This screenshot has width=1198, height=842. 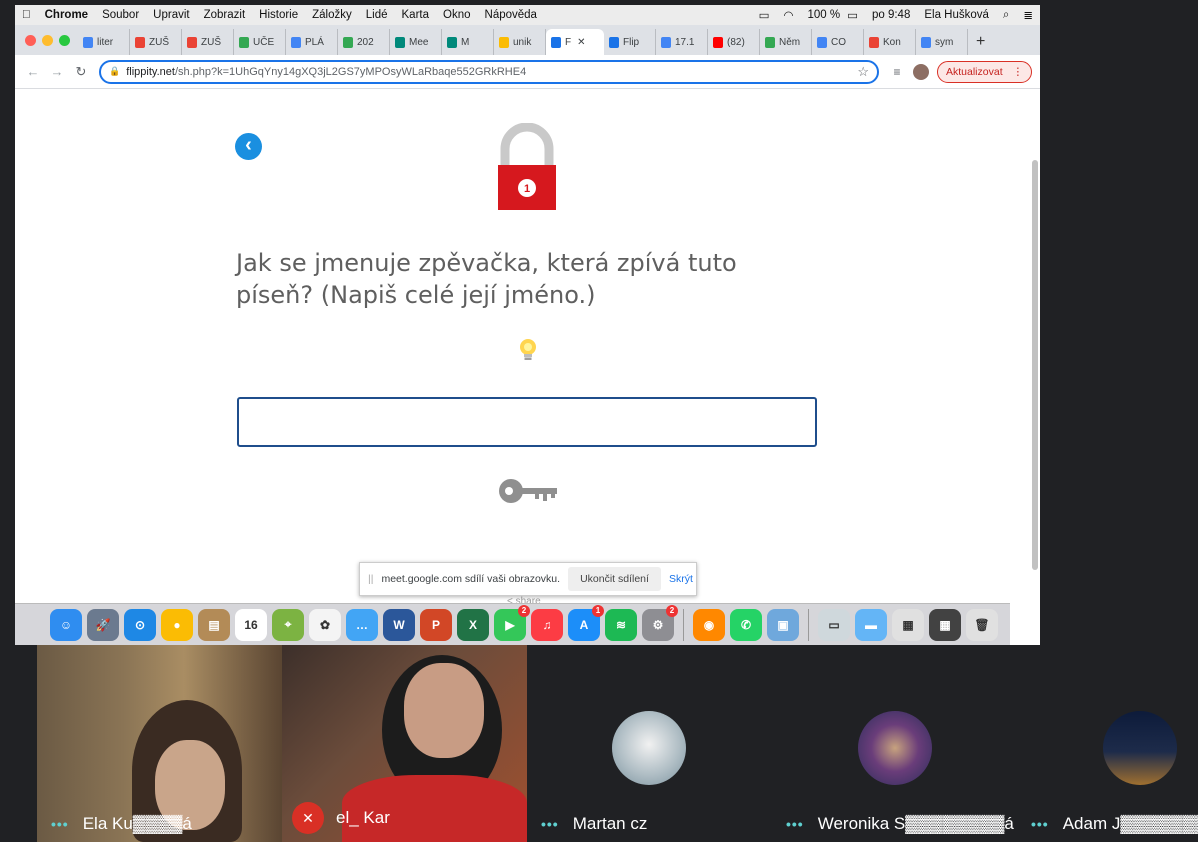 I want to click on menu-karta: Karta, so click(x=416, y=15).